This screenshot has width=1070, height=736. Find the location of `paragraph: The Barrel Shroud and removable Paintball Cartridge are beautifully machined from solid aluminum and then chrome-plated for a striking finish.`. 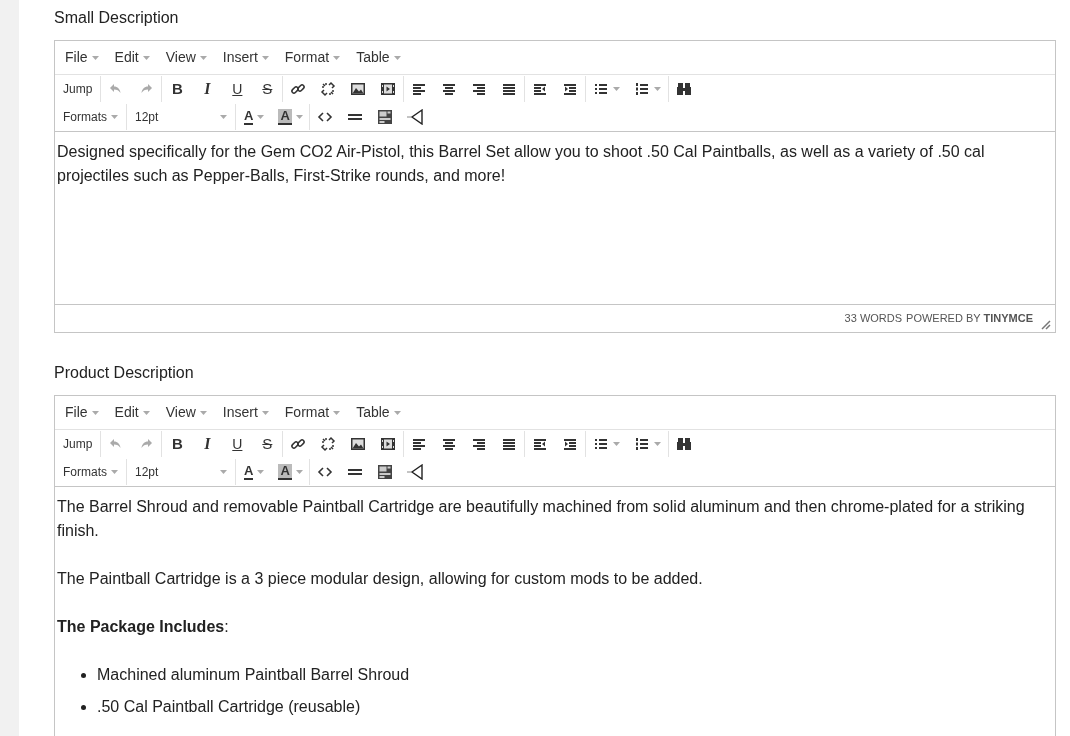

paragraph: The Barrel Shroud and removable Paintball Cartridge are beautifully machined from solid aluminum and then chrome-plated for a striking finish. is located at coordinates (541, 519).